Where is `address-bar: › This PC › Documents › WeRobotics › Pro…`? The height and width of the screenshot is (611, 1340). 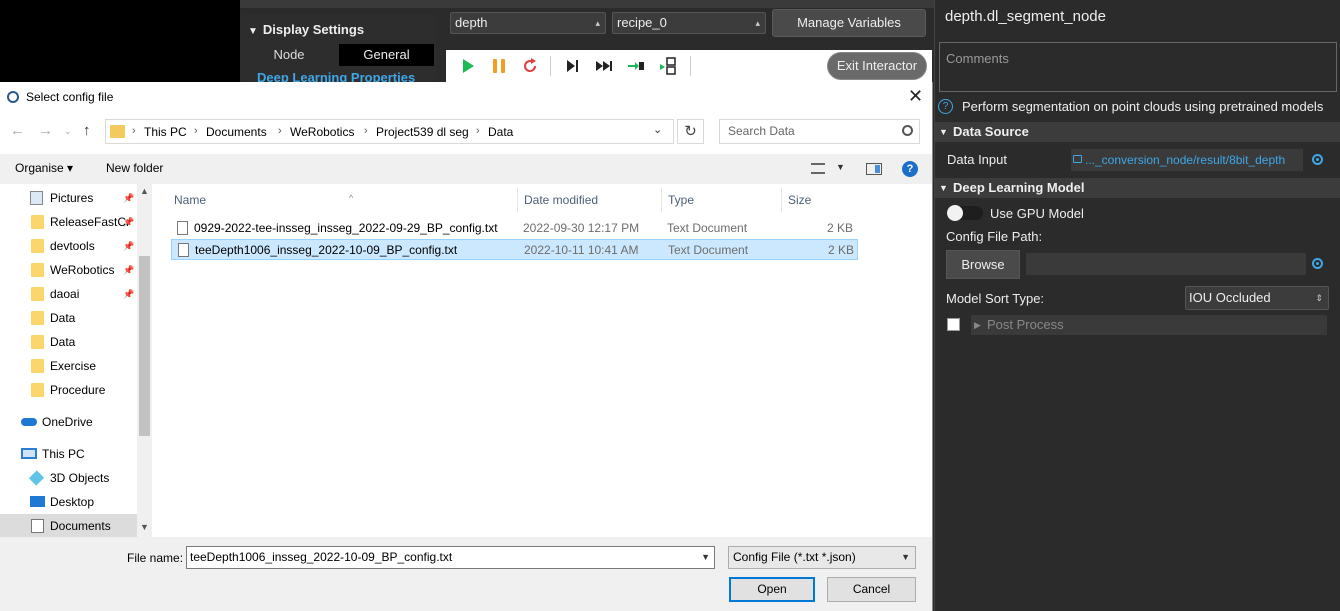
address-bar: › This PC › Documents › WeRobotics › Pro… is located at coordinates (389, 131).